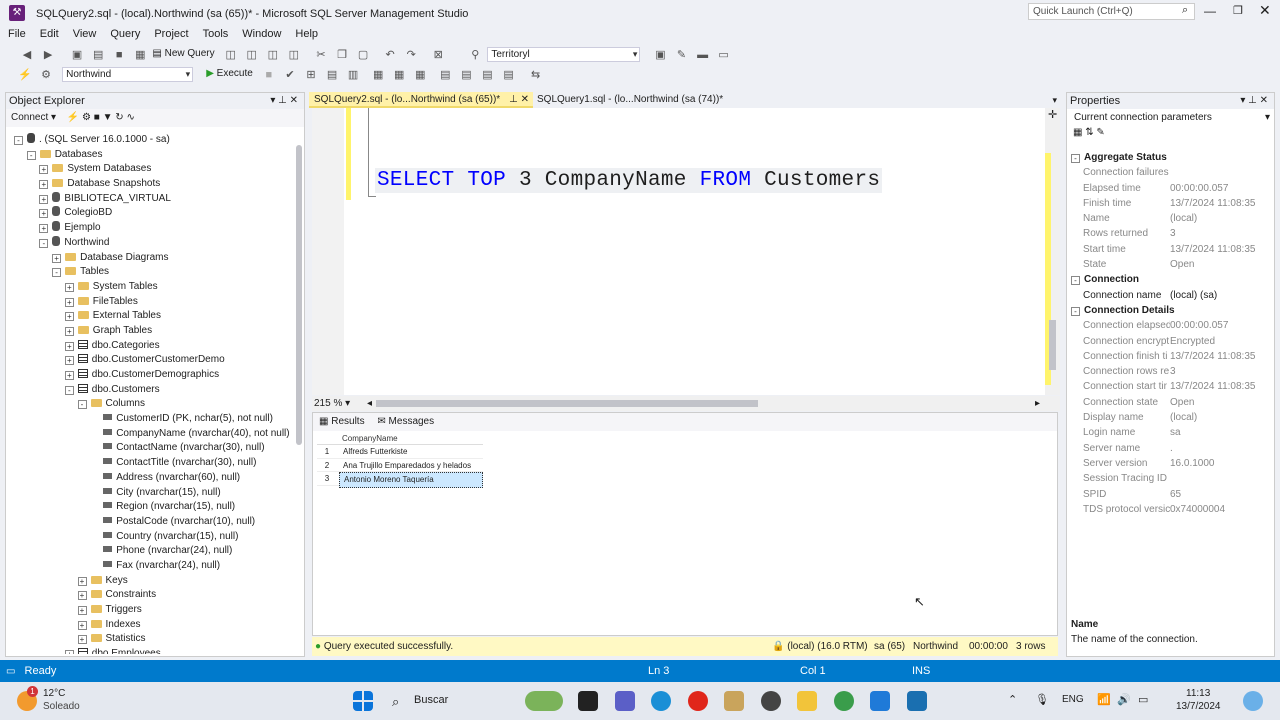 This screenshot has width=1280, height=720. What do you see at coordinates (342, 421) in the screenshot?
I see `tab-results: ▦ Results` at bounding box center [342, 421].